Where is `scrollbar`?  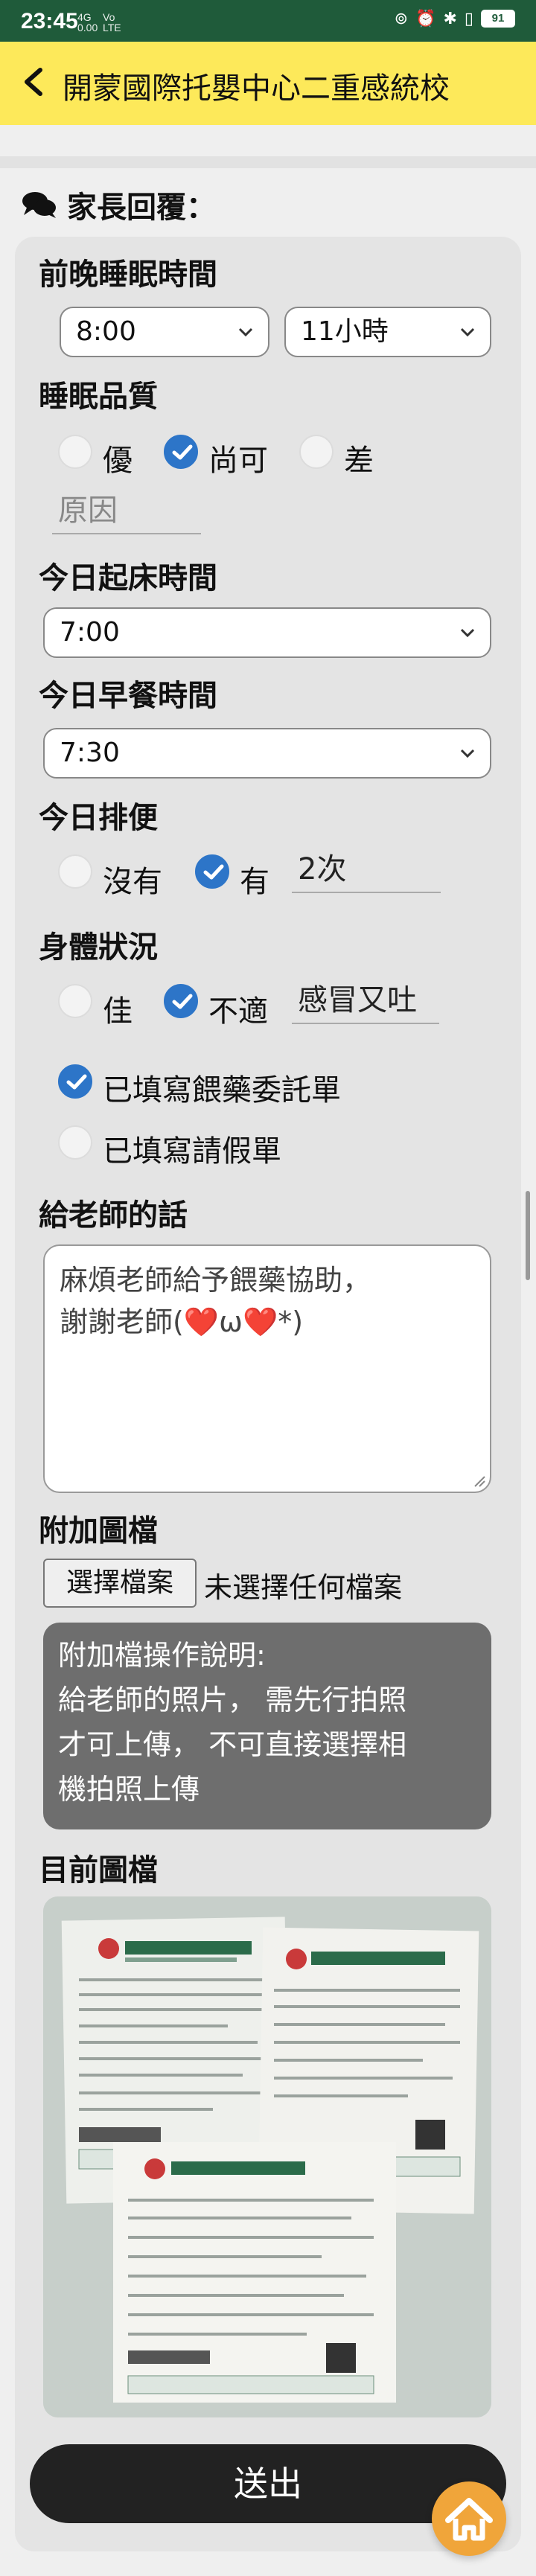
scrollbar is located at coordinates (528, 1235).